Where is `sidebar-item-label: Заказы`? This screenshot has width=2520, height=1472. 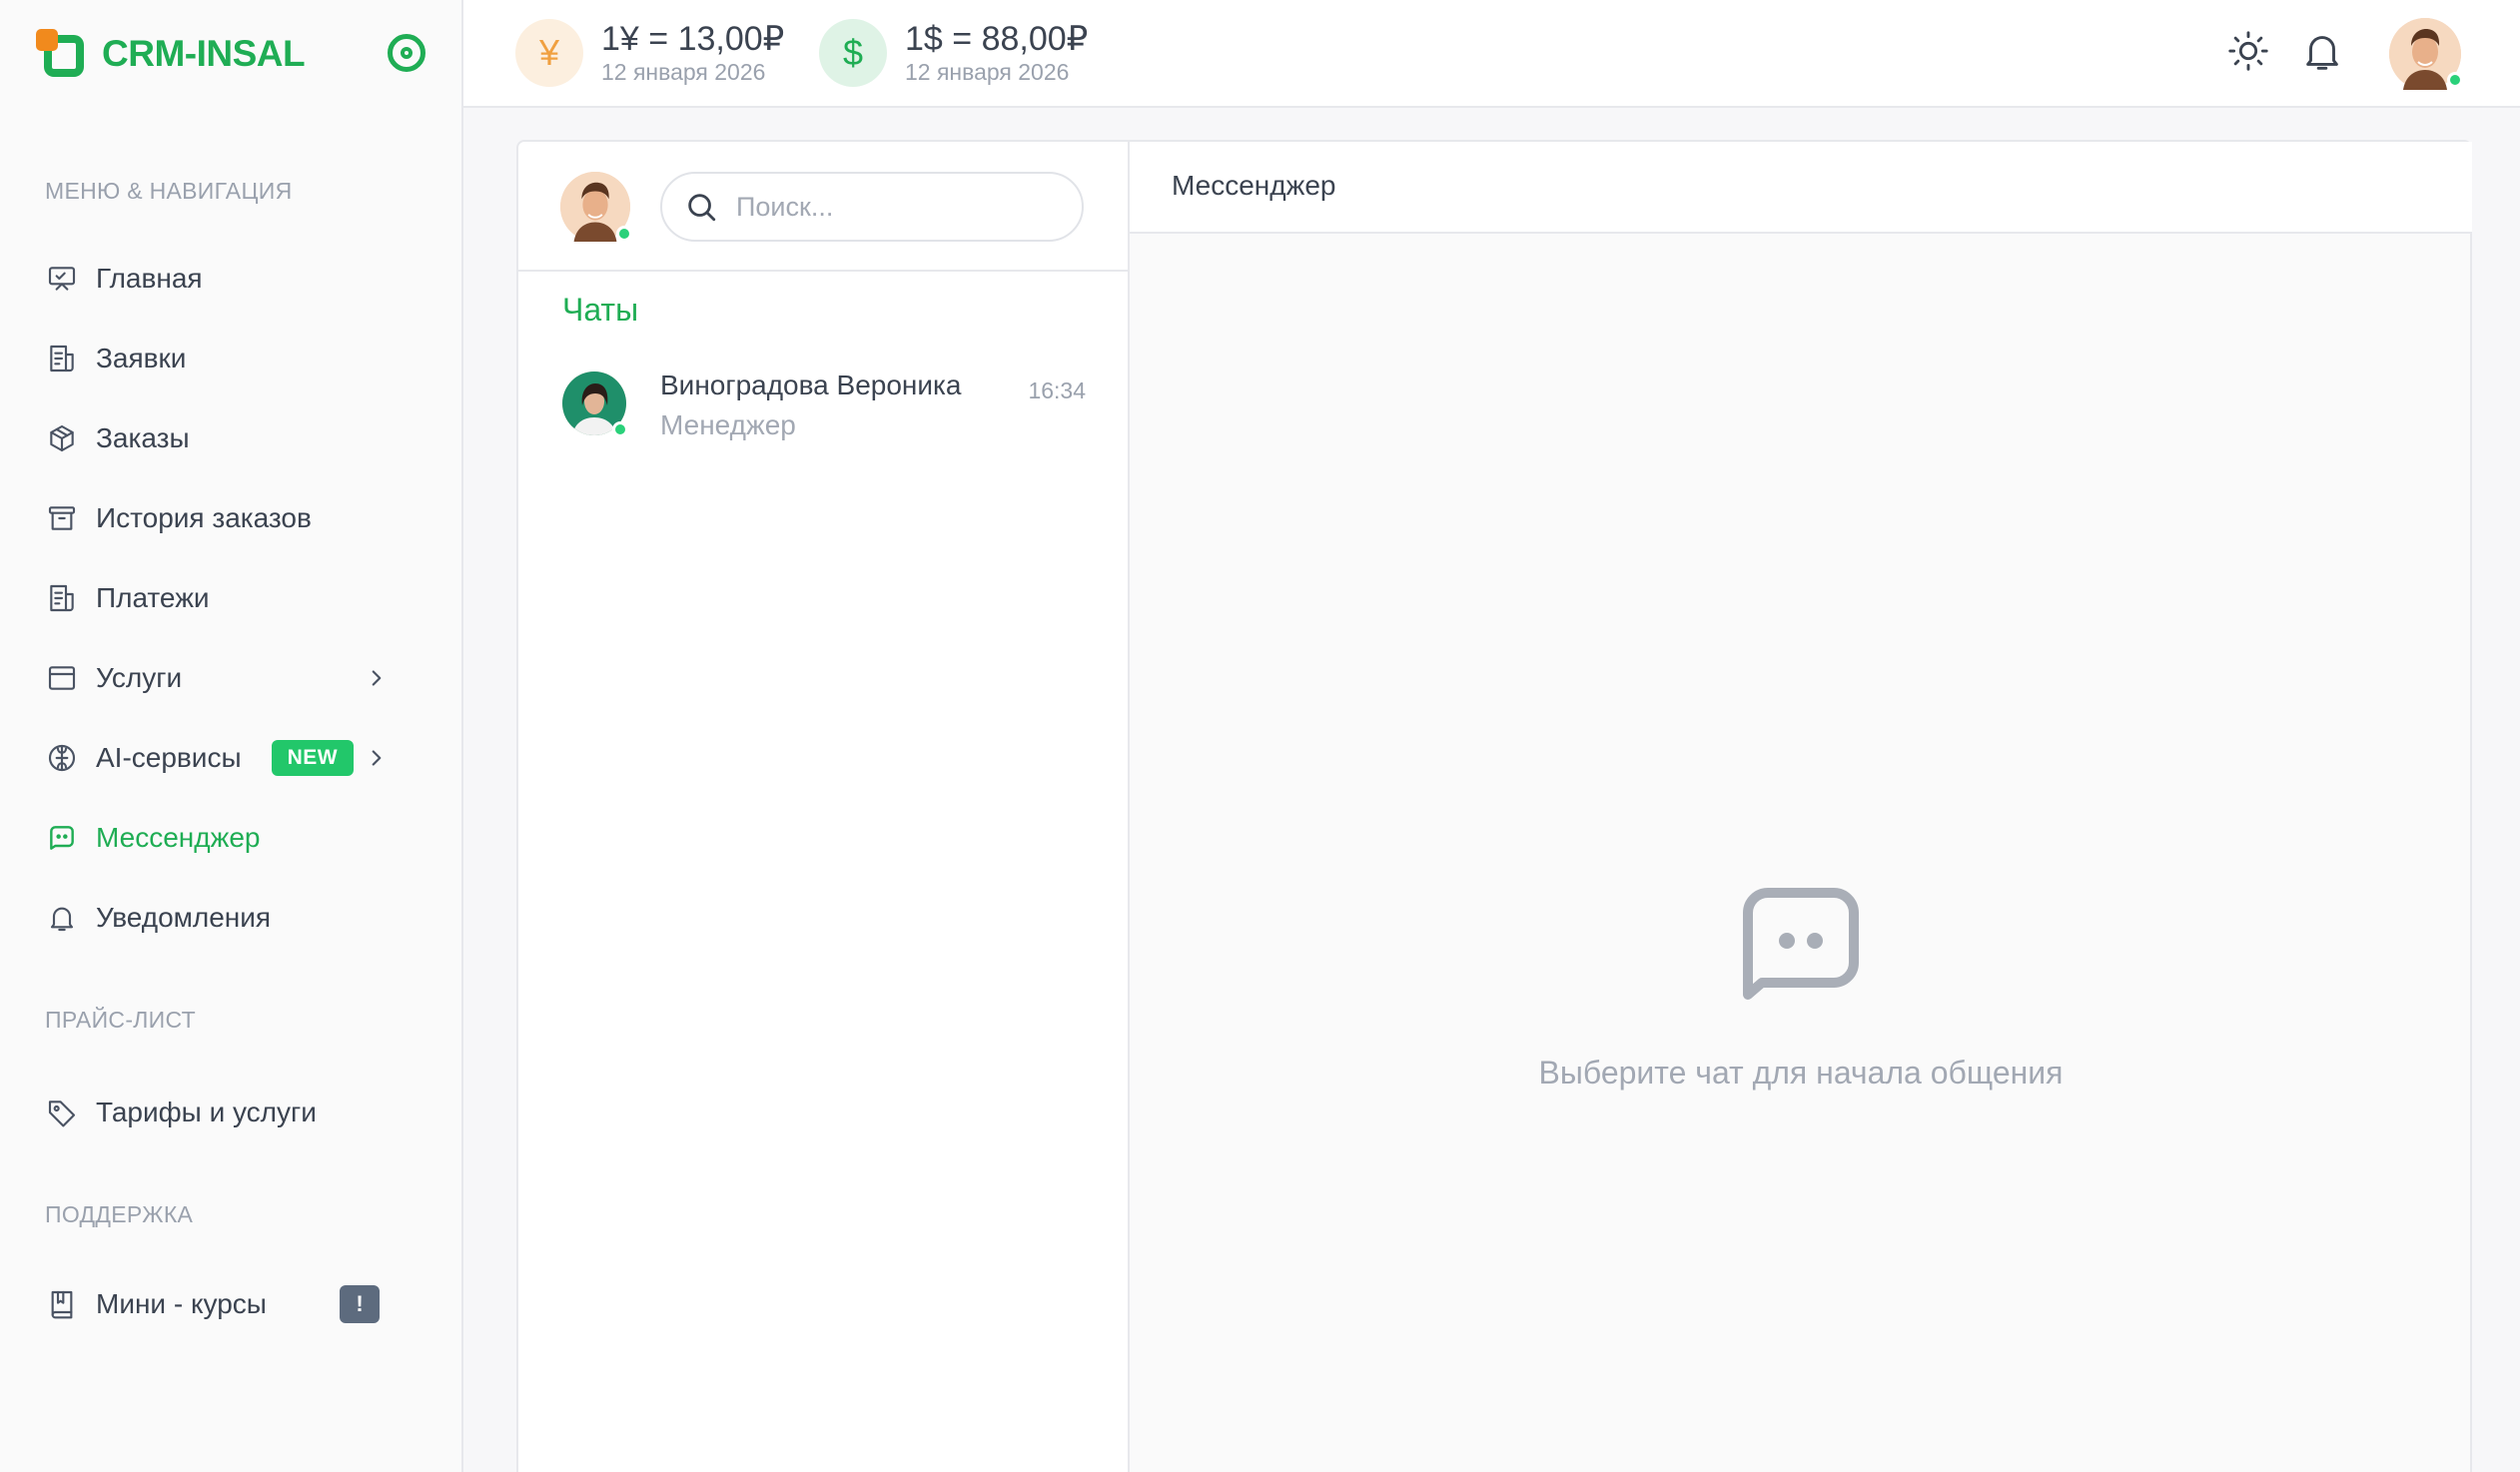 sidebar-item-label: Заказы is located at coordinates (143, 437).